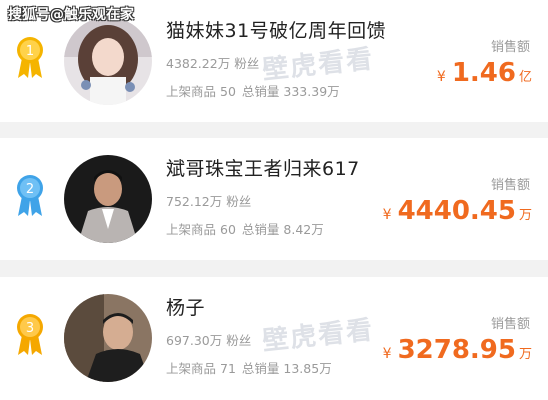  Describe the element at coordinates (209, 340) in the screenshot. I see `fans-count: 697.30万 粉丝` at that location.